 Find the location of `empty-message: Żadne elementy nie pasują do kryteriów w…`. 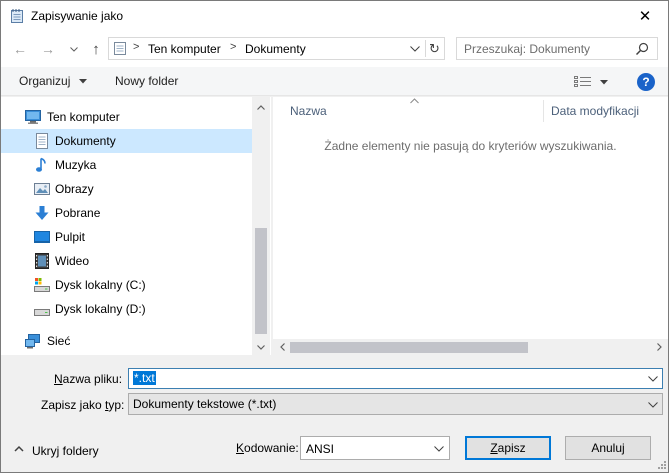

empty-message: Żadne elementy nie pasują do kryteriów w… is located at coordinates (470, 146).